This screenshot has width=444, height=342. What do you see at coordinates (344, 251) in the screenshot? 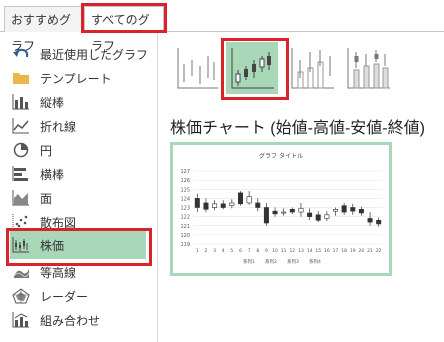
I see `x-tick-label: 18` at bounding box center [344, 251].